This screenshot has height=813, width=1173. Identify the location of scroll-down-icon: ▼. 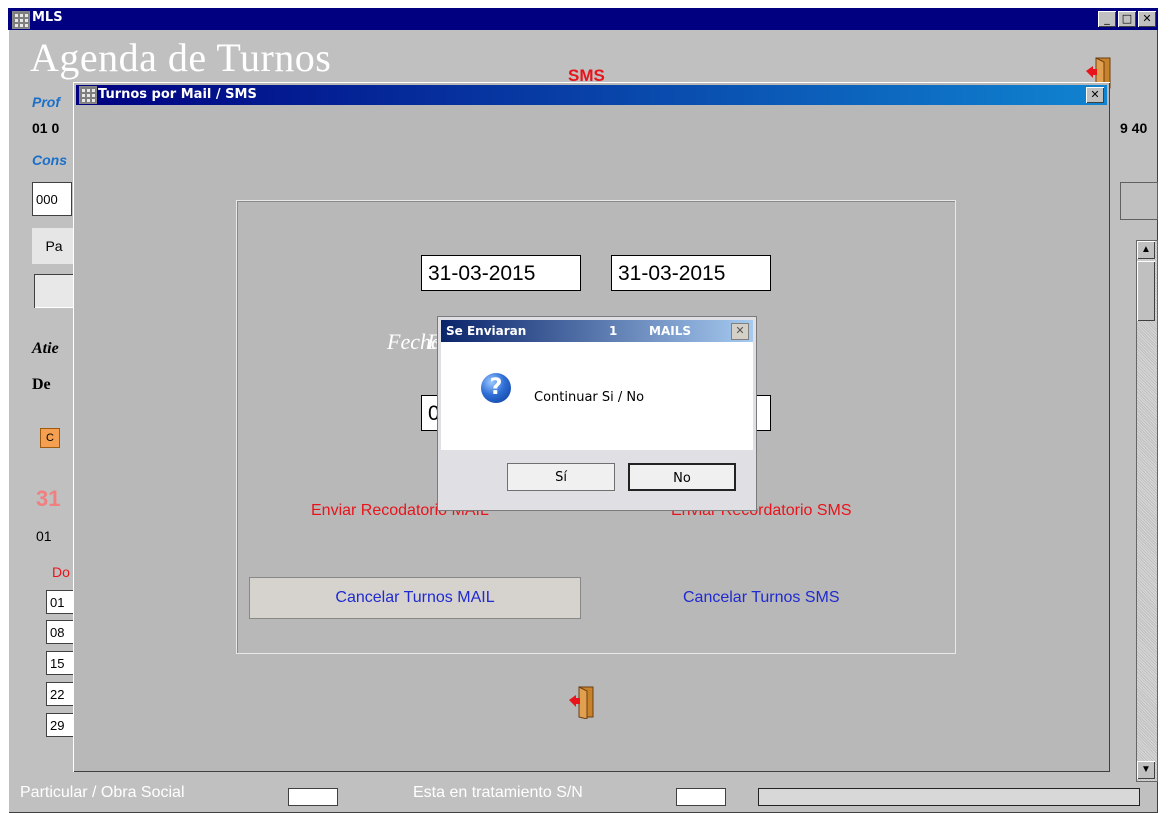
(1146, 770).